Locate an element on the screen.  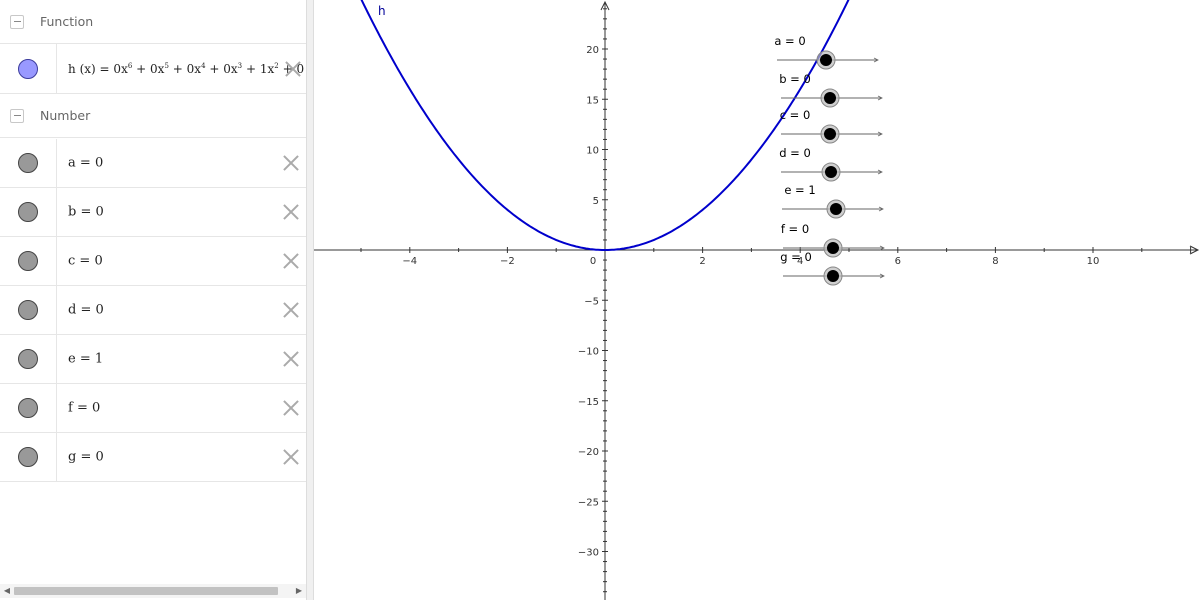
number-row-b: b = 0 is located at coordinates (153, 212).